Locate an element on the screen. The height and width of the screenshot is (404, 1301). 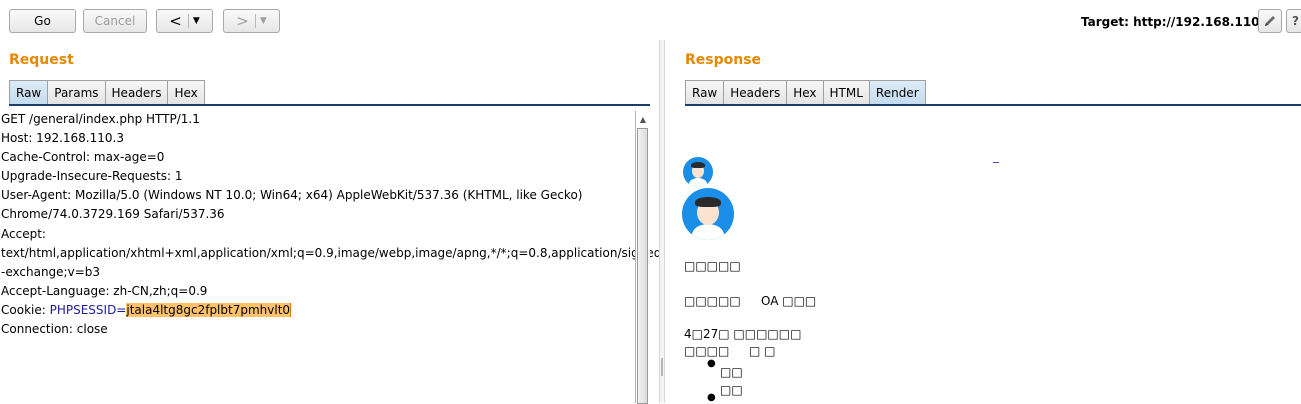
response-tabs: Raw Headers Hex HTML Render is located at coordinates (805, 92).